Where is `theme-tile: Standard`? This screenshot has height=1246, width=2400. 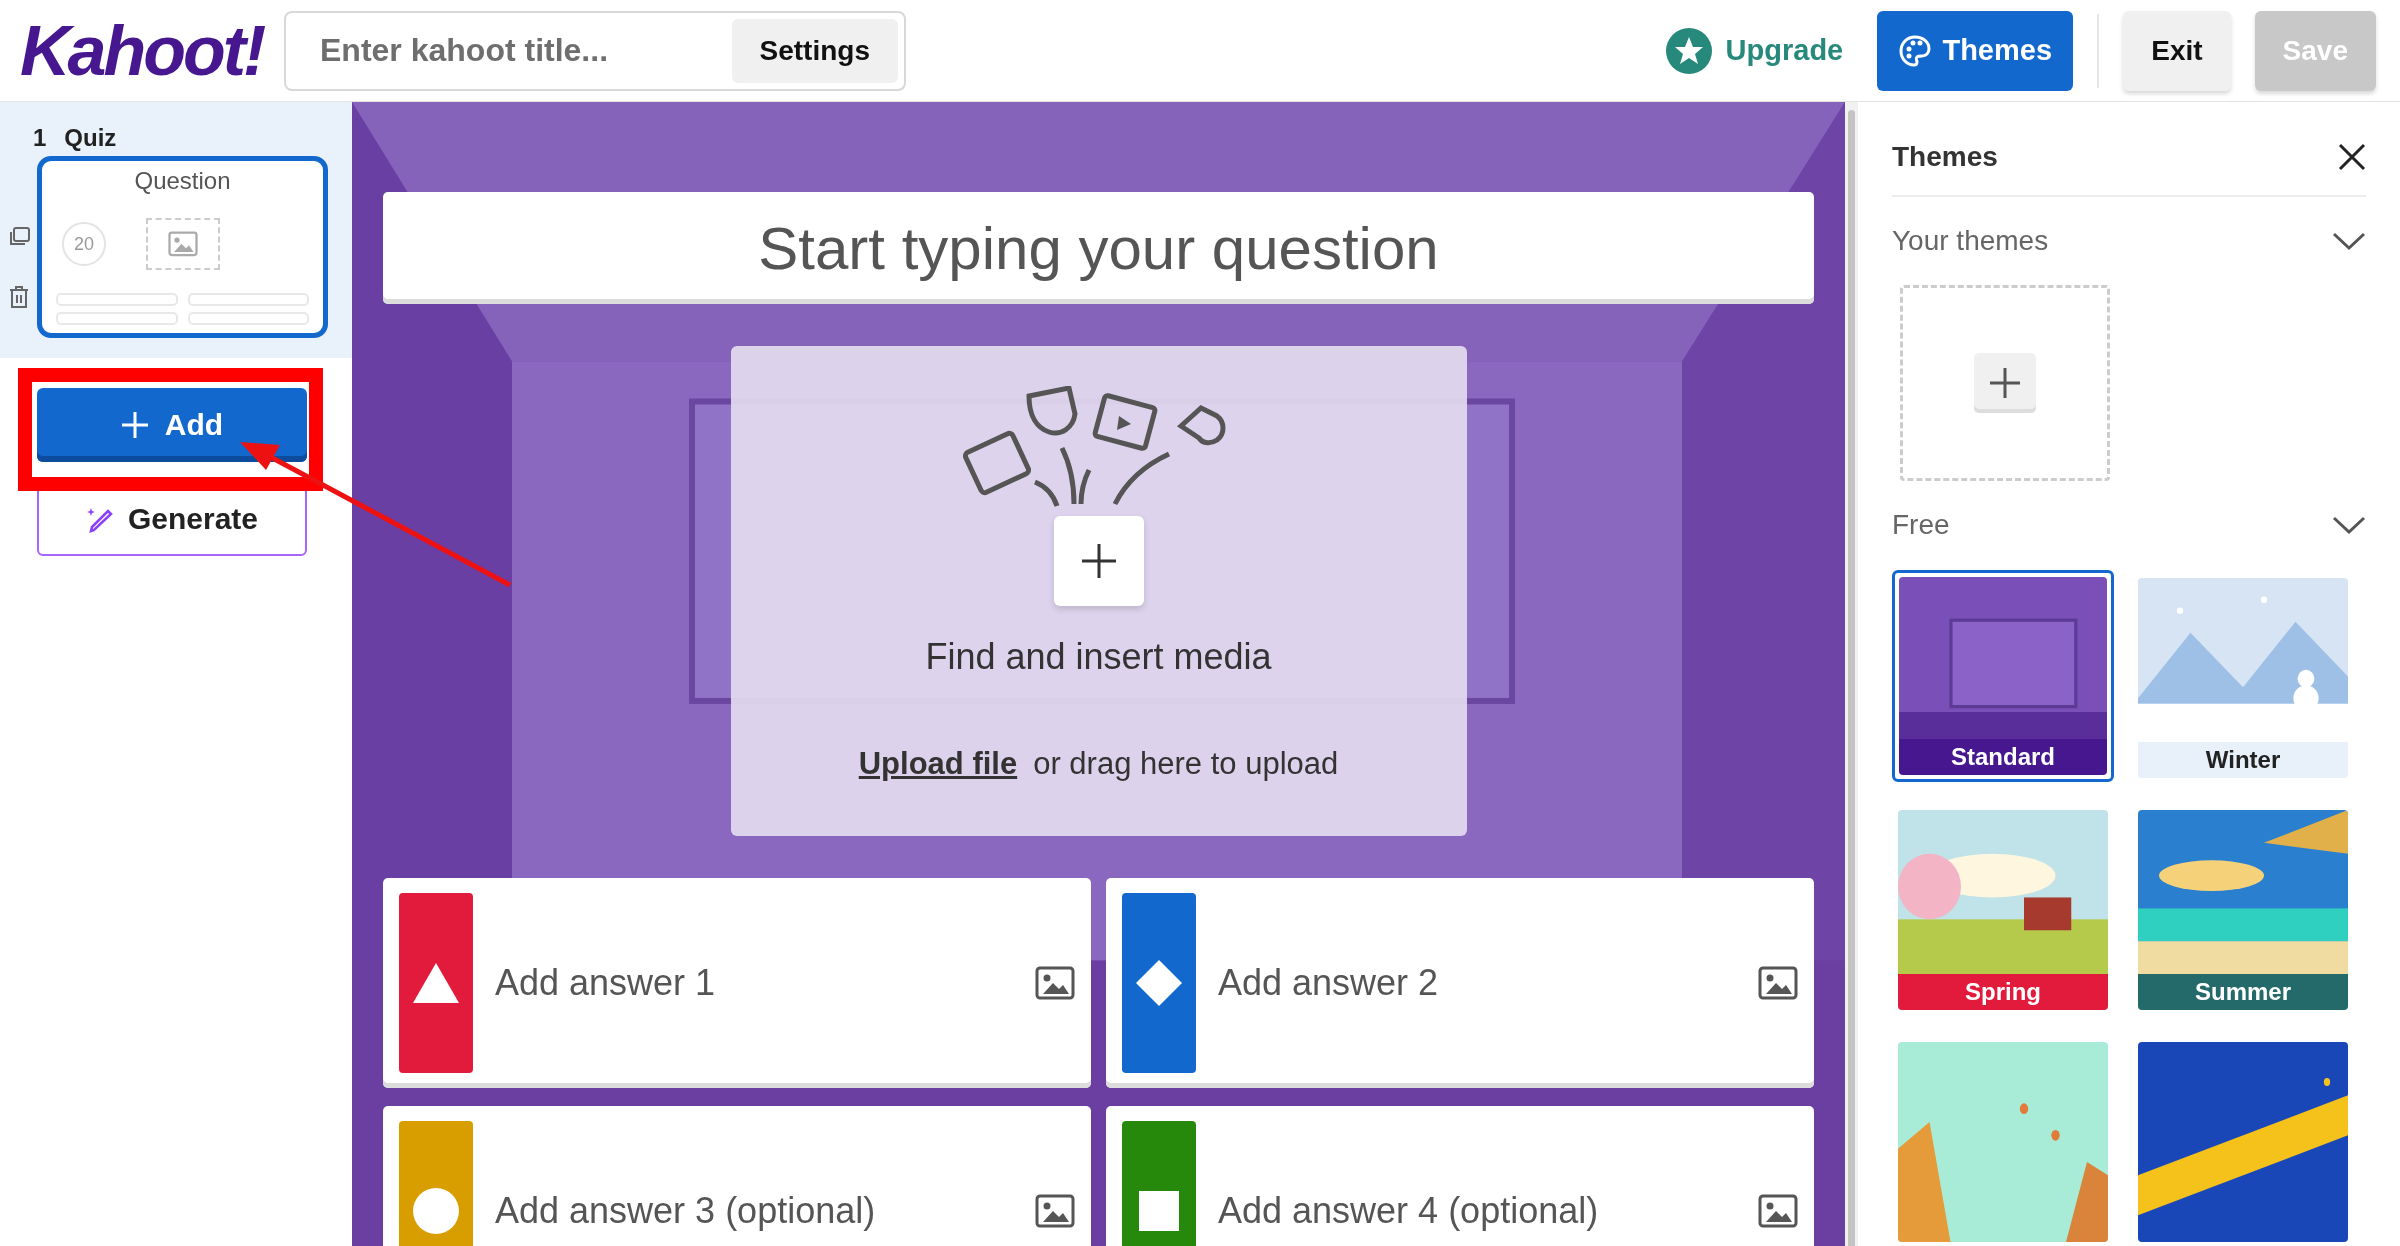 theme-tile: Standard is located at coordinates (2003, 676).